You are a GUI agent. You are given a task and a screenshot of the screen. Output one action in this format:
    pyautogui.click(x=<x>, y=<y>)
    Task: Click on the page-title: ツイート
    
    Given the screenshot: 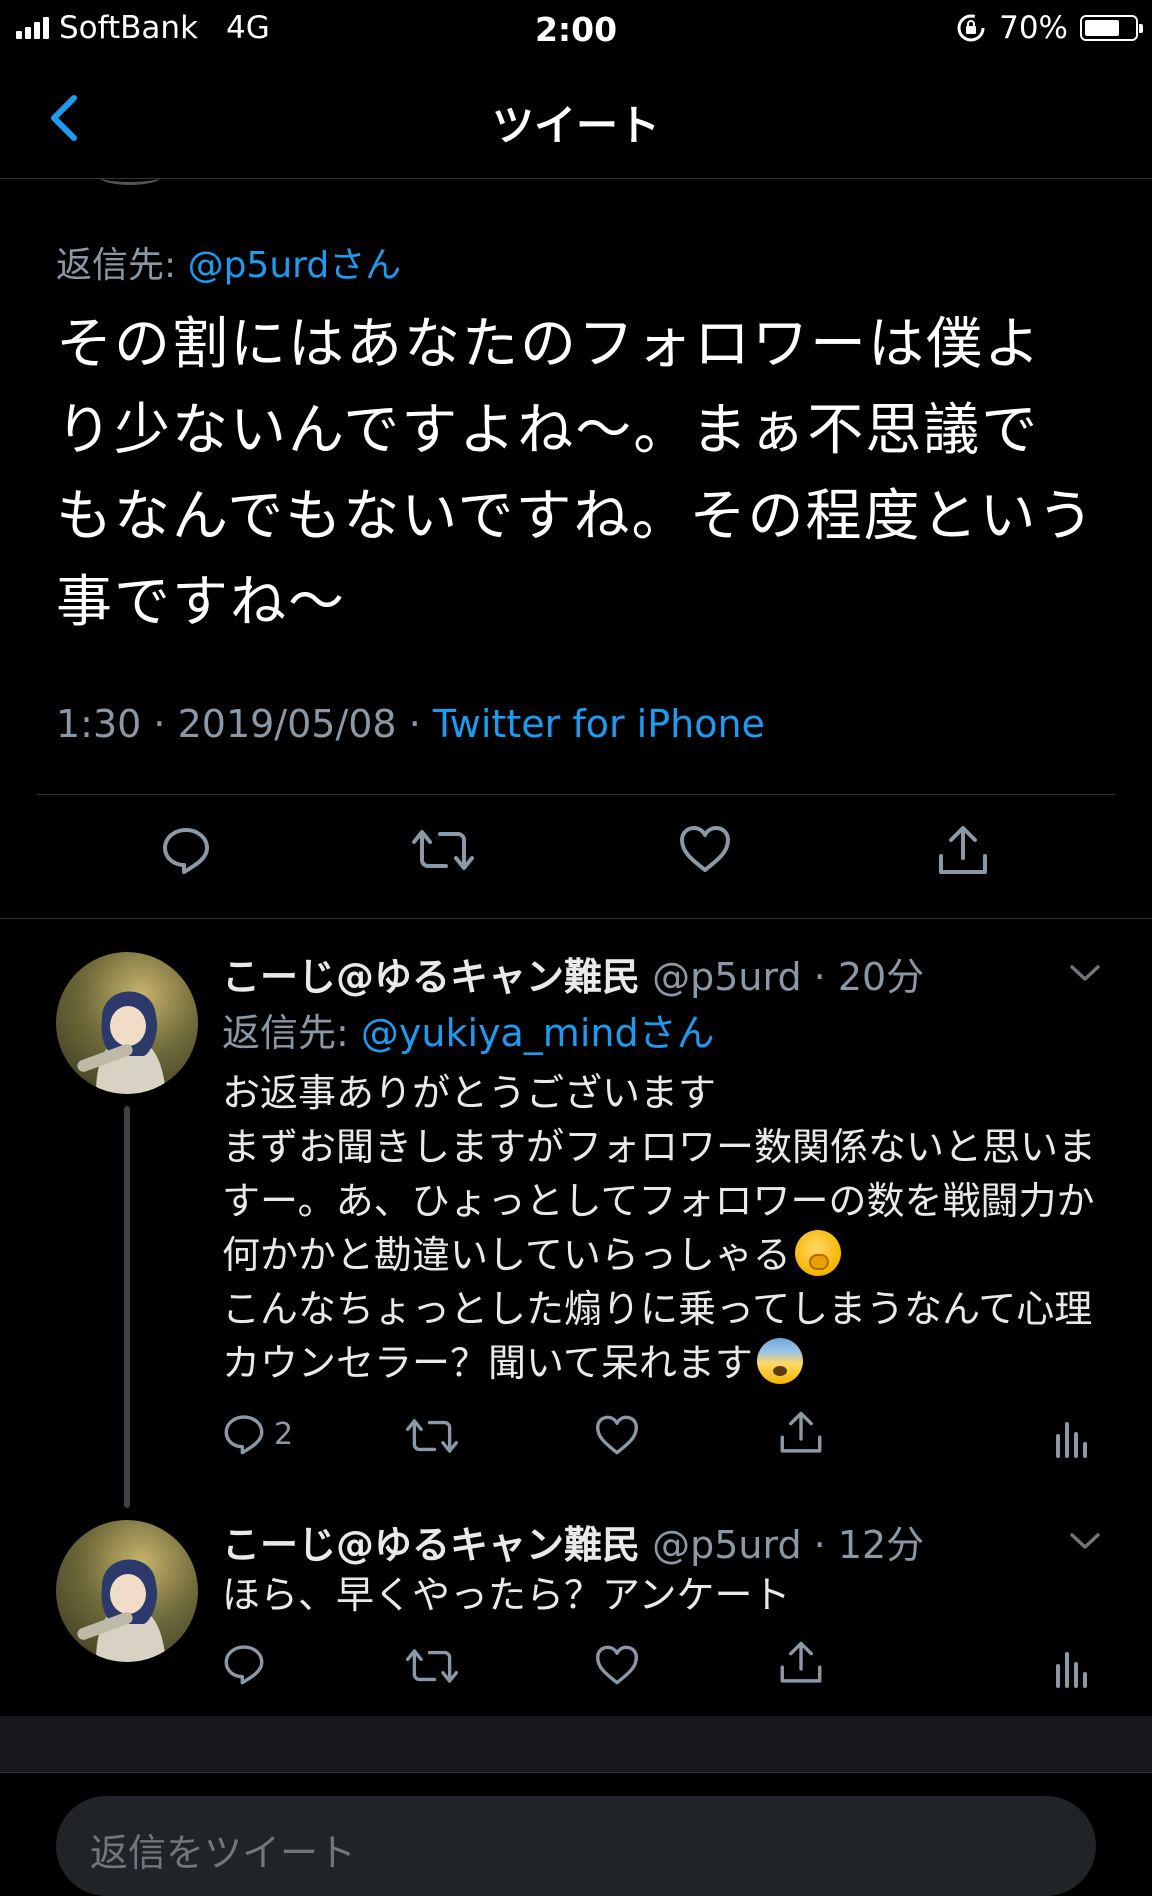 What is the action you would take?
    pyautogui.click(x=575, y=125)
    